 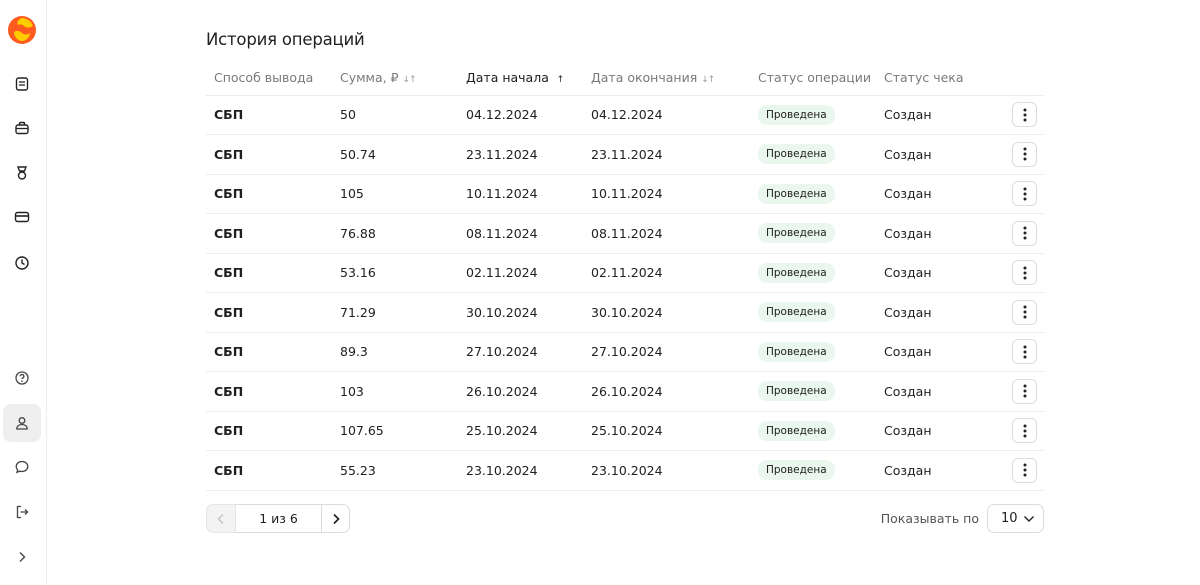 I want to click on help-icon, so click(x=22, y=378).